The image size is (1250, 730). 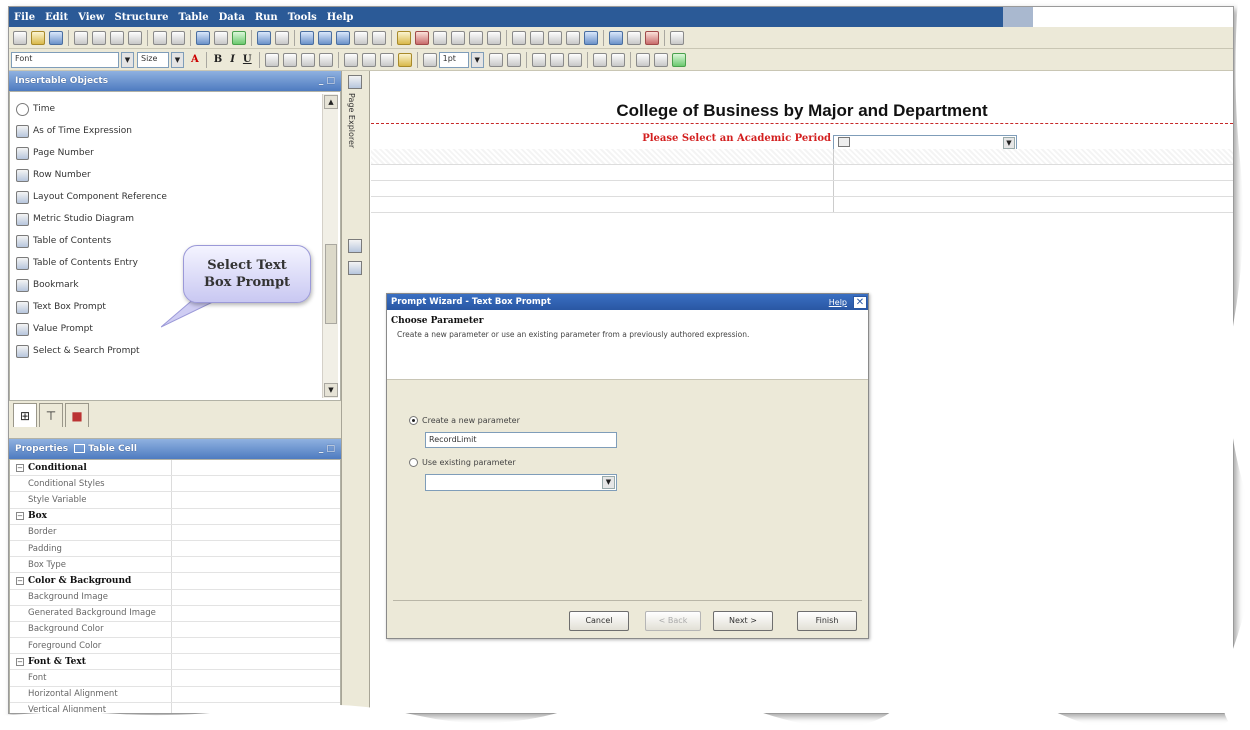 What do you see at coordinates (673, 621) in the screenshot?
I see `back-button: < Back` at bounding box center [673, 621].